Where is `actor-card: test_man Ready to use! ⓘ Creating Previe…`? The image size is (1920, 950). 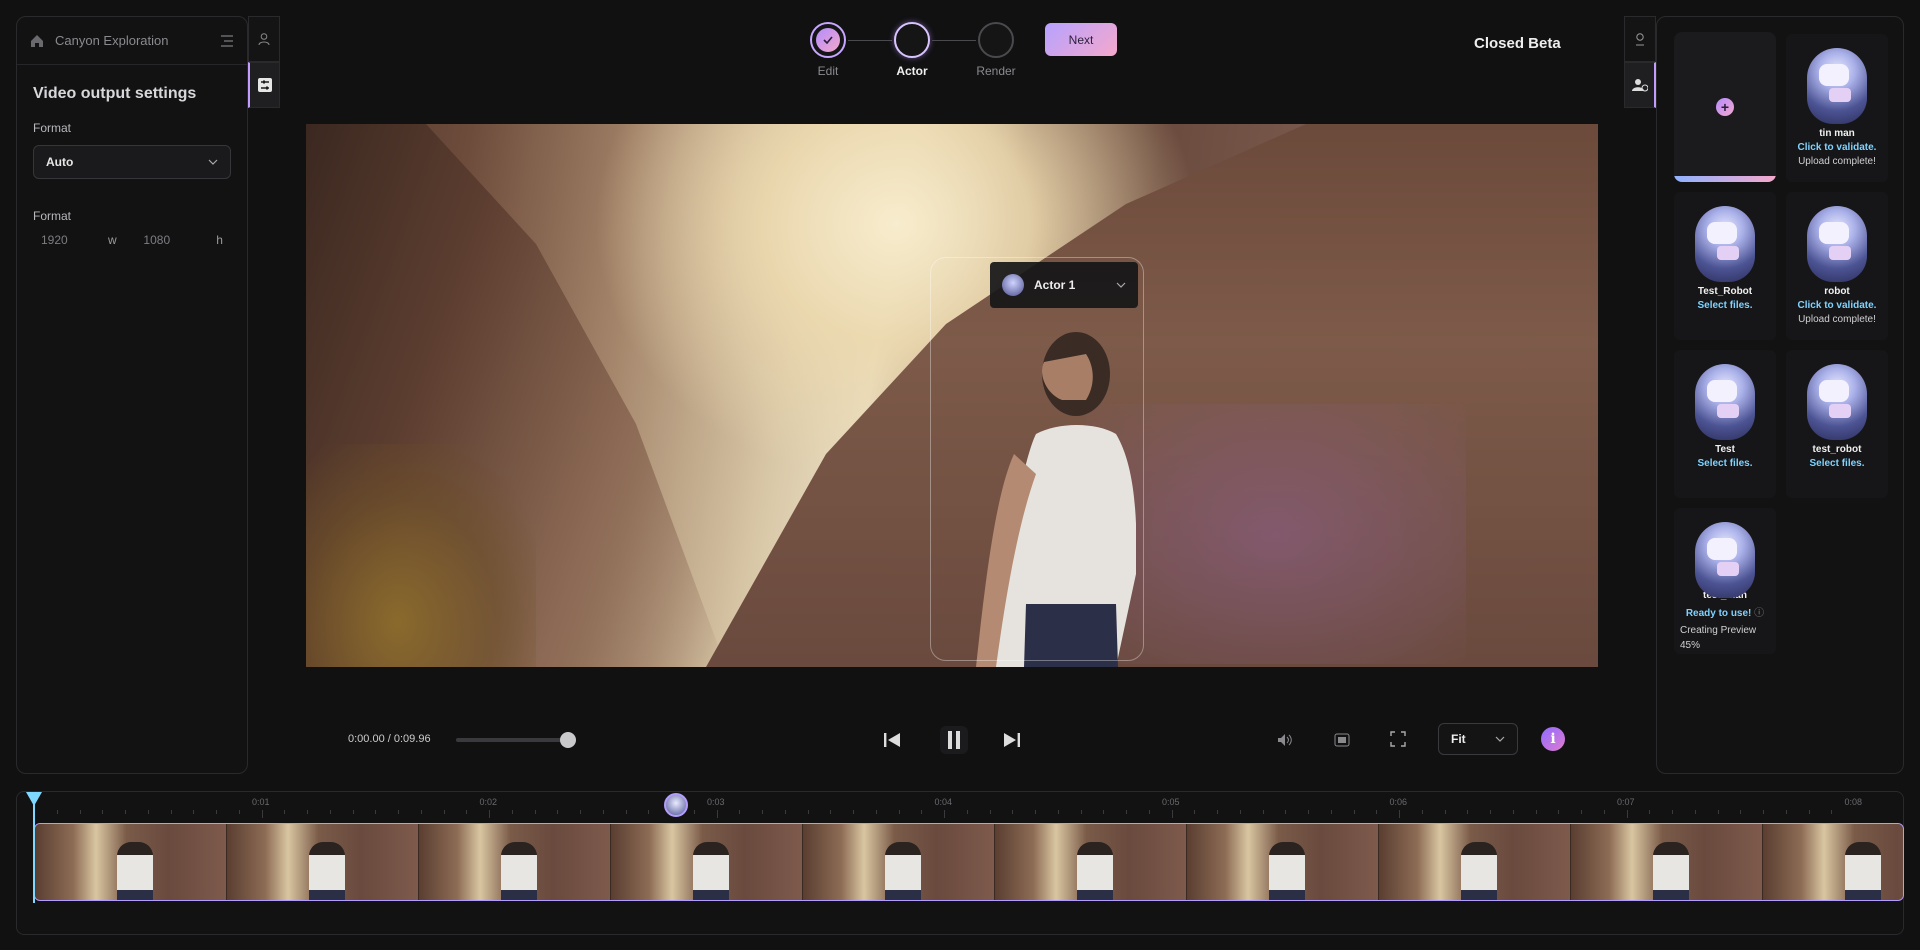 actor-card: test_man Ready to use! ⓘ Creating Previe… is located at coordinates (1725, 581).